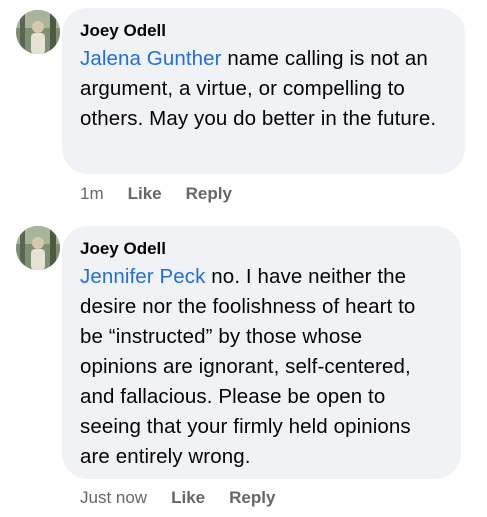  What do you see at coordinates (143, 276) in the screenshot?
I see `mention-link: Jennifer Peck` at bounding box center [143, 276].